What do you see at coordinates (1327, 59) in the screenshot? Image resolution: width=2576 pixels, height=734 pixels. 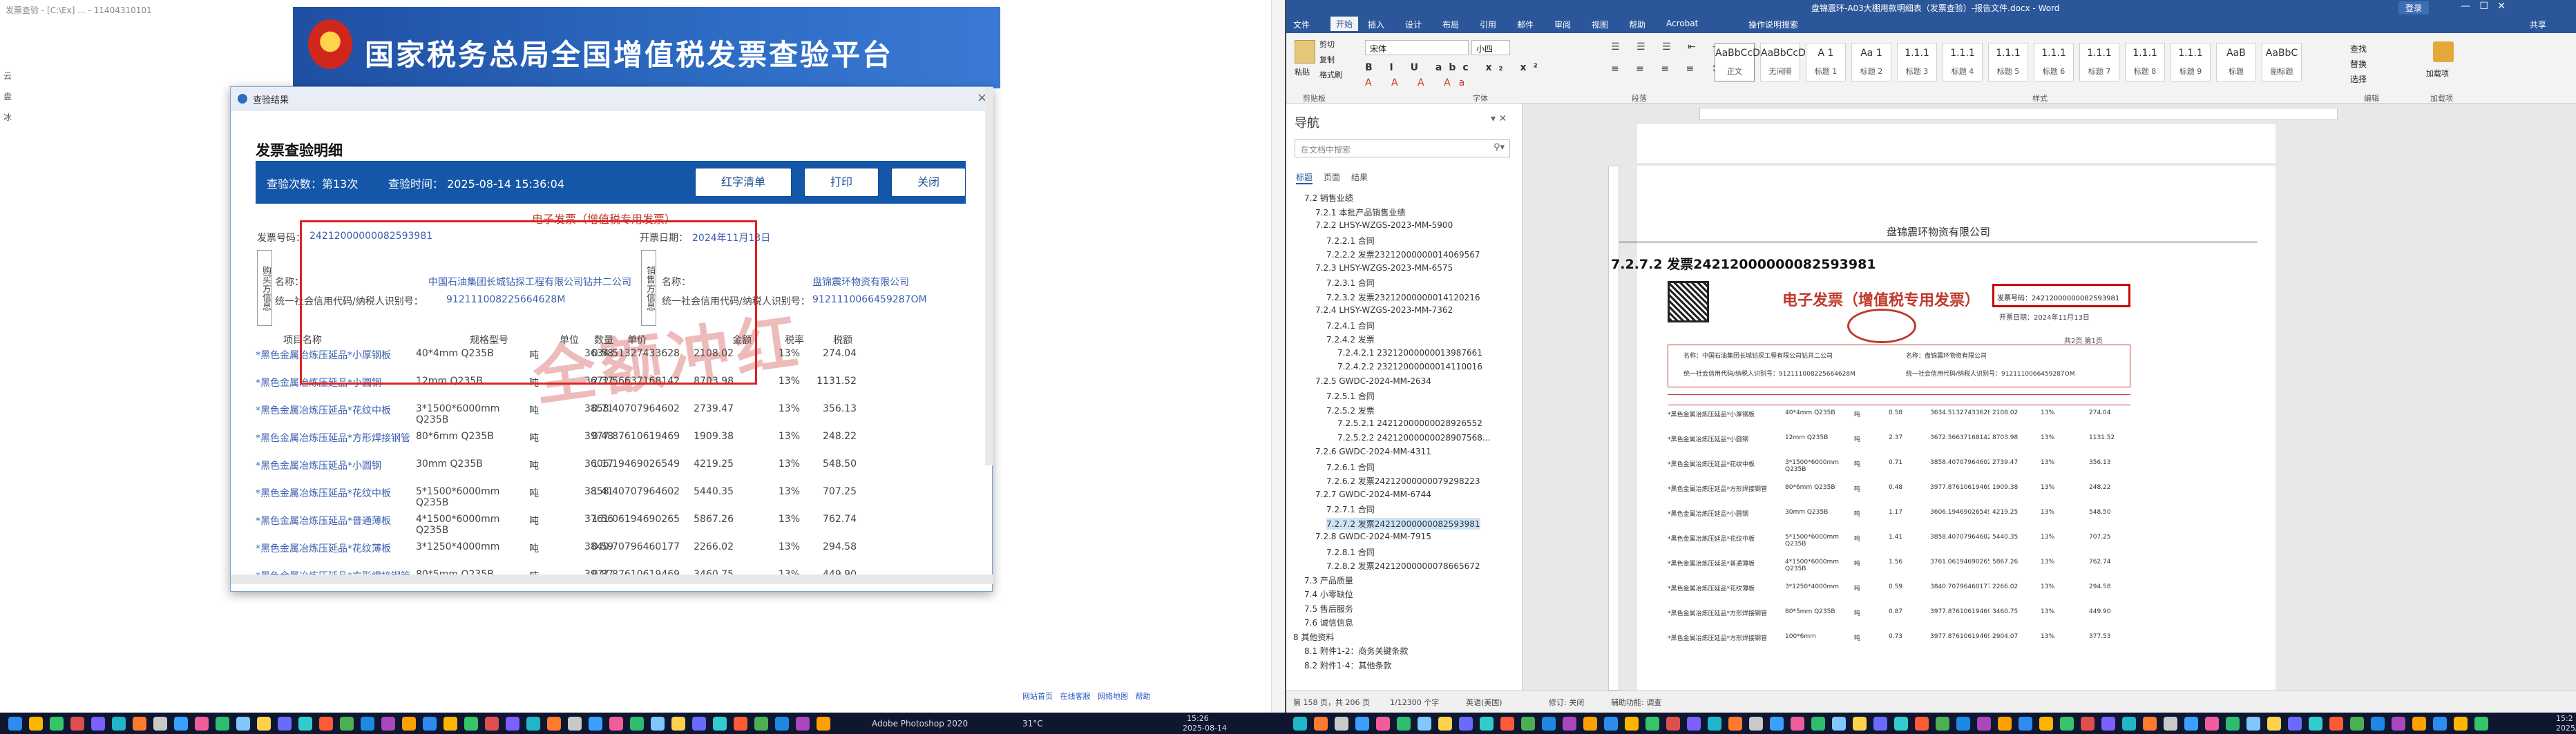 I see `copy-button: 复制` at bounding box center [1327, 59].